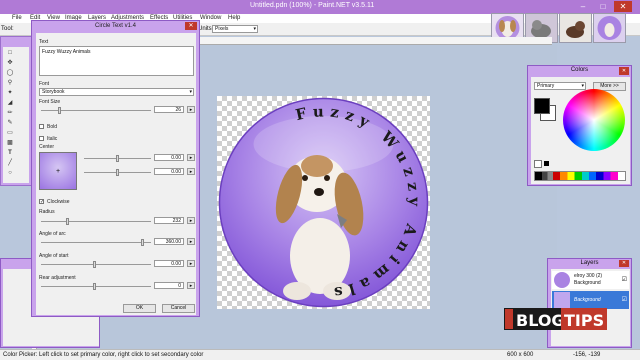 The width and height of the screenshot is (640, 360). Describe the element at coordinates (542, 106) in the screenshot. I see `primary-color-swatch` at that location.